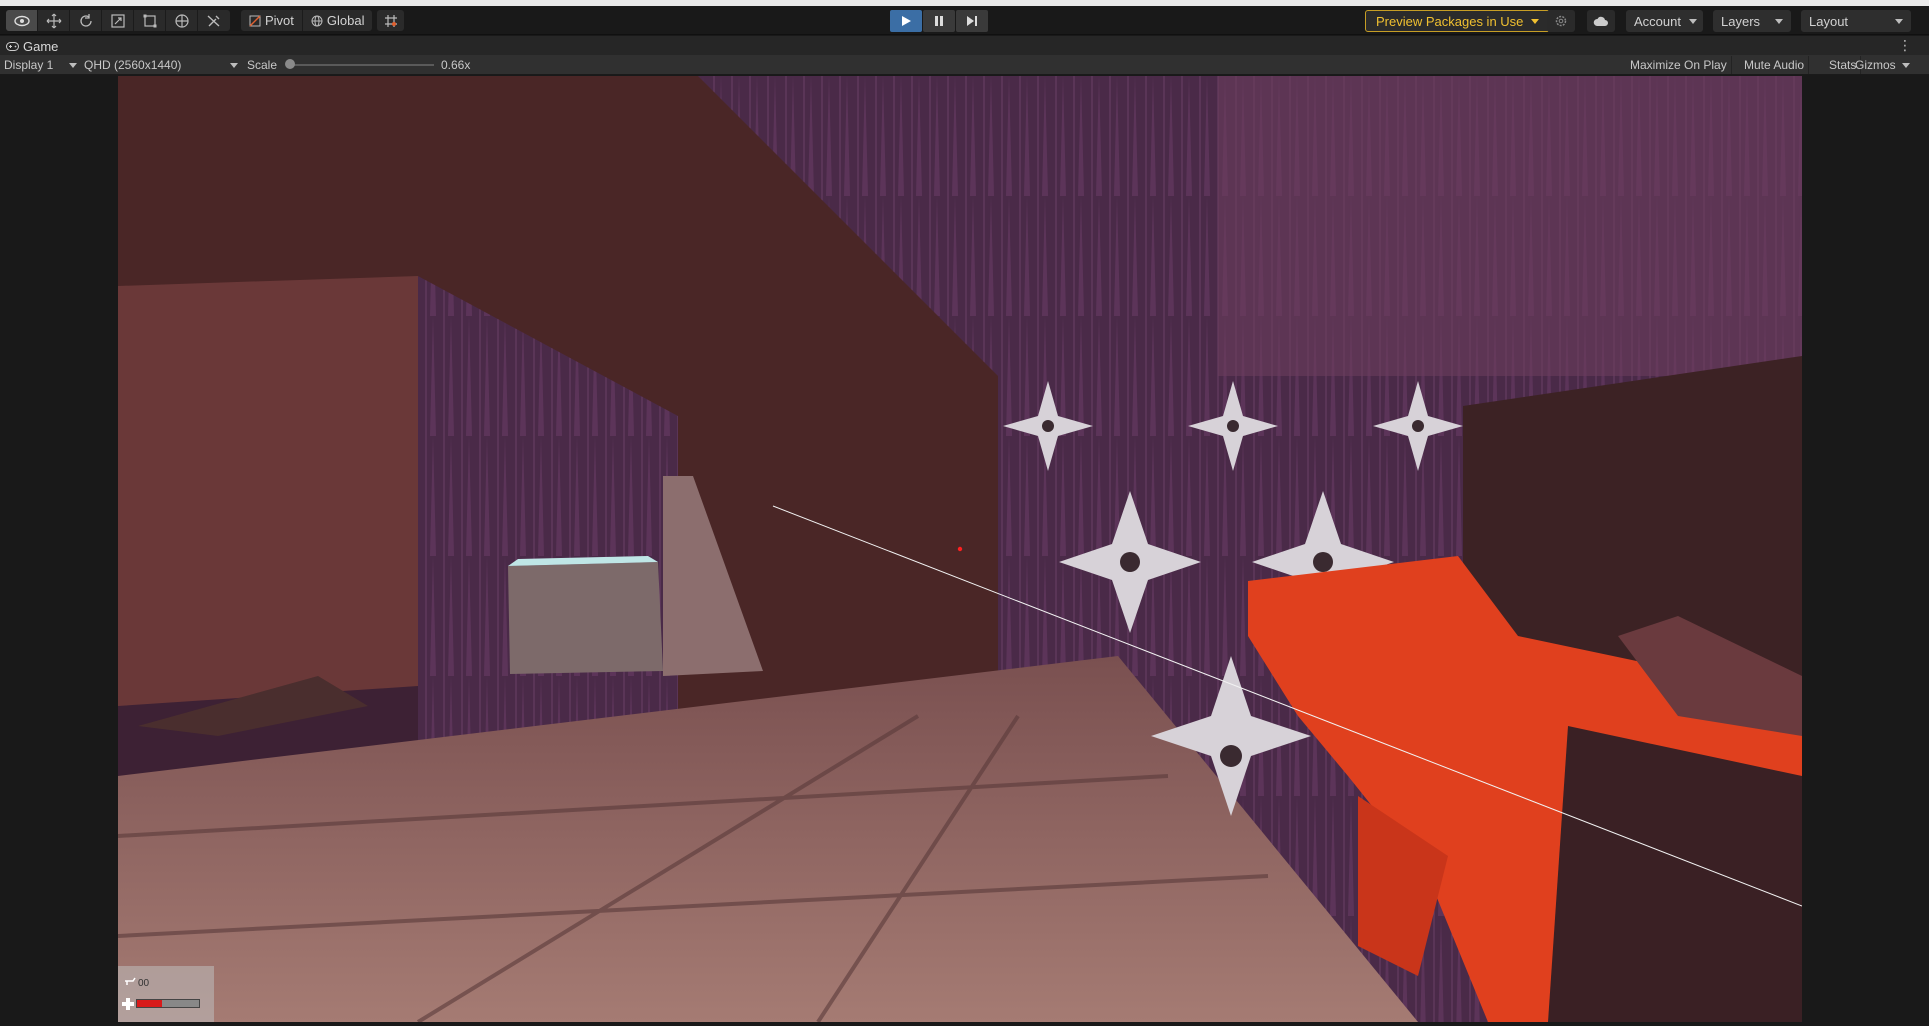 The height and width of the screenshot is (1026, 1929). I want to click on view-tool-button, so click(22, 20).